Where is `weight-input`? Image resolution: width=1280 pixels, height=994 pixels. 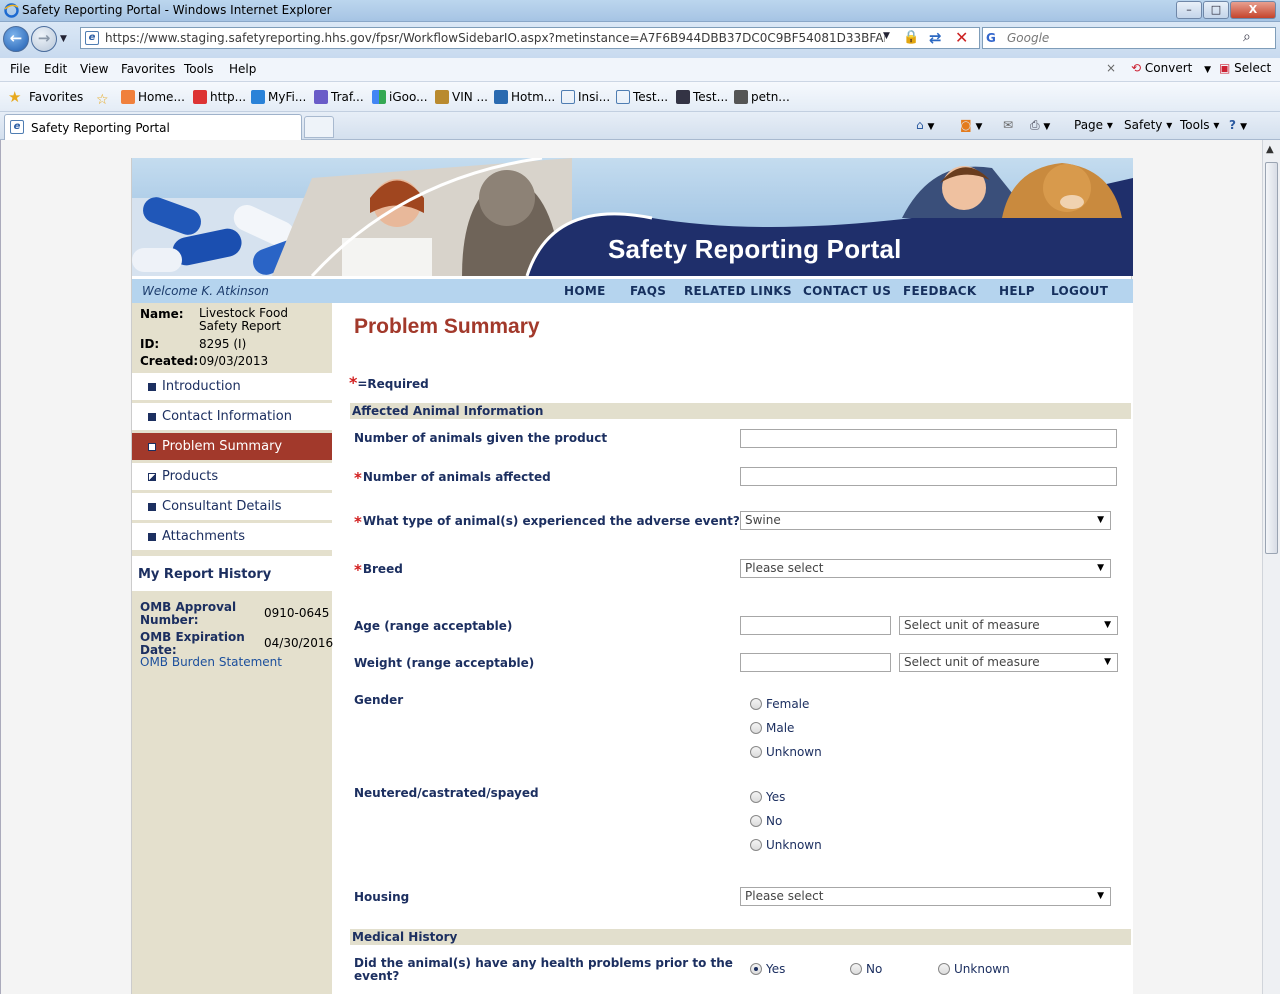
weight-input is located at coordinates (815, 662).